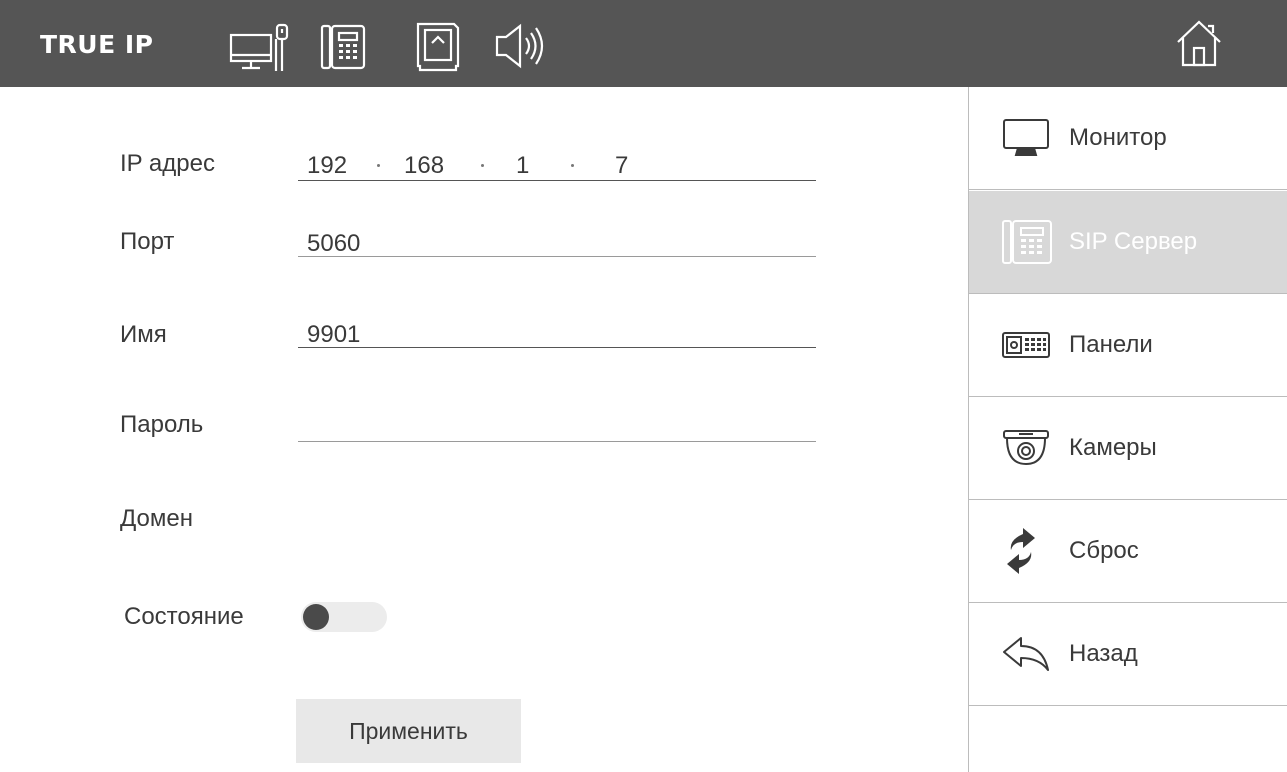 The width and height of the screenshot is (1287, 772). What do you see at coordinates (327, 166) in the screenshot?
I see `ip-octet-1: 192` at bounding box center [327, 166].